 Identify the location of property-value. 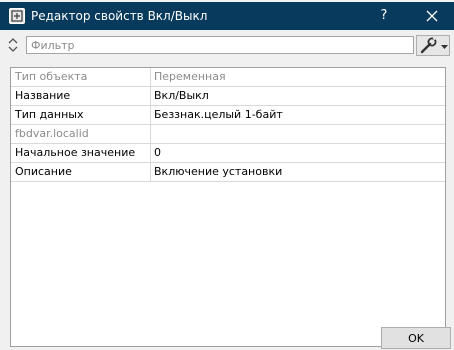
(298, 134).